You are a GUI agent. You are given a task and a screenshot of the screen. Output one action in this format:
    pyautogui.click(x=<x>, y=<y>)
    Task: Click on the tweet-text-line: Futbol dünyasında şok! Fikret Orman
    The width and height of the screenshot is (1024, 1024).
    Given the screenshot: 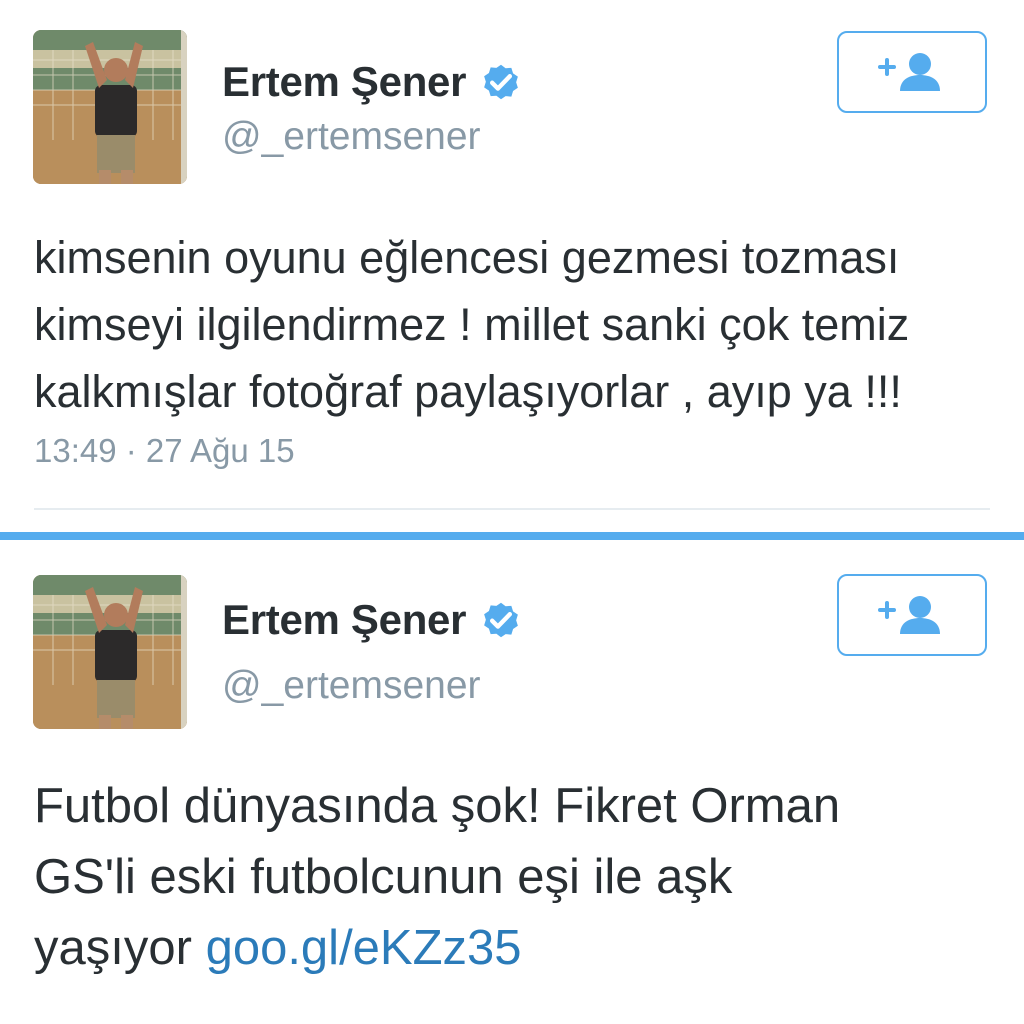 What is the action you would take?
    pyautogui.click(x=437, y=806)
    